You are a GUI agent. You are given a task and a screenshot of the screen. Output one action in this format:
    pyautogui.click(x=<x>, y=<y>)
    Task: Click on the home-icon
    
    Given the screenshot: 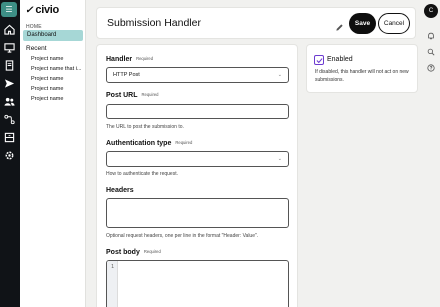 What is the action you would take?
    pyautogui.click(x=9, y=29)
    